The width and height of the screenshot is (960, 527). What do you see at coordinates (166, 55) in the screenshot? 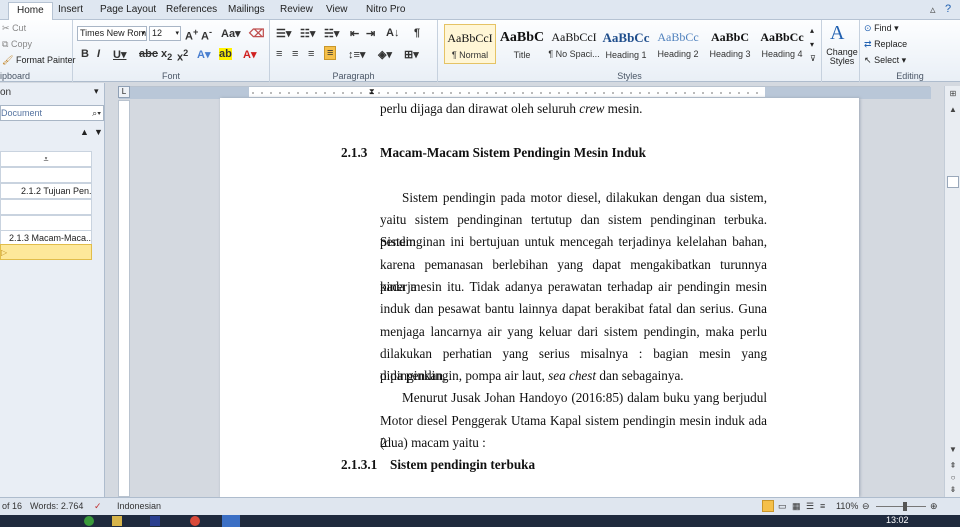
I see `subscript-icon: x2` at bounding box center [166, 55].